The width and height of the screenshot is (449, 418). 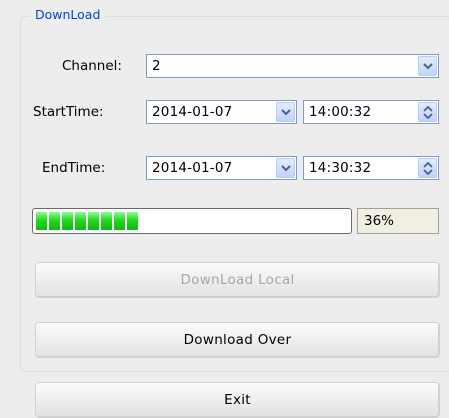 I want to click on start-time-spin-buttons, so click(x=427, y=112).